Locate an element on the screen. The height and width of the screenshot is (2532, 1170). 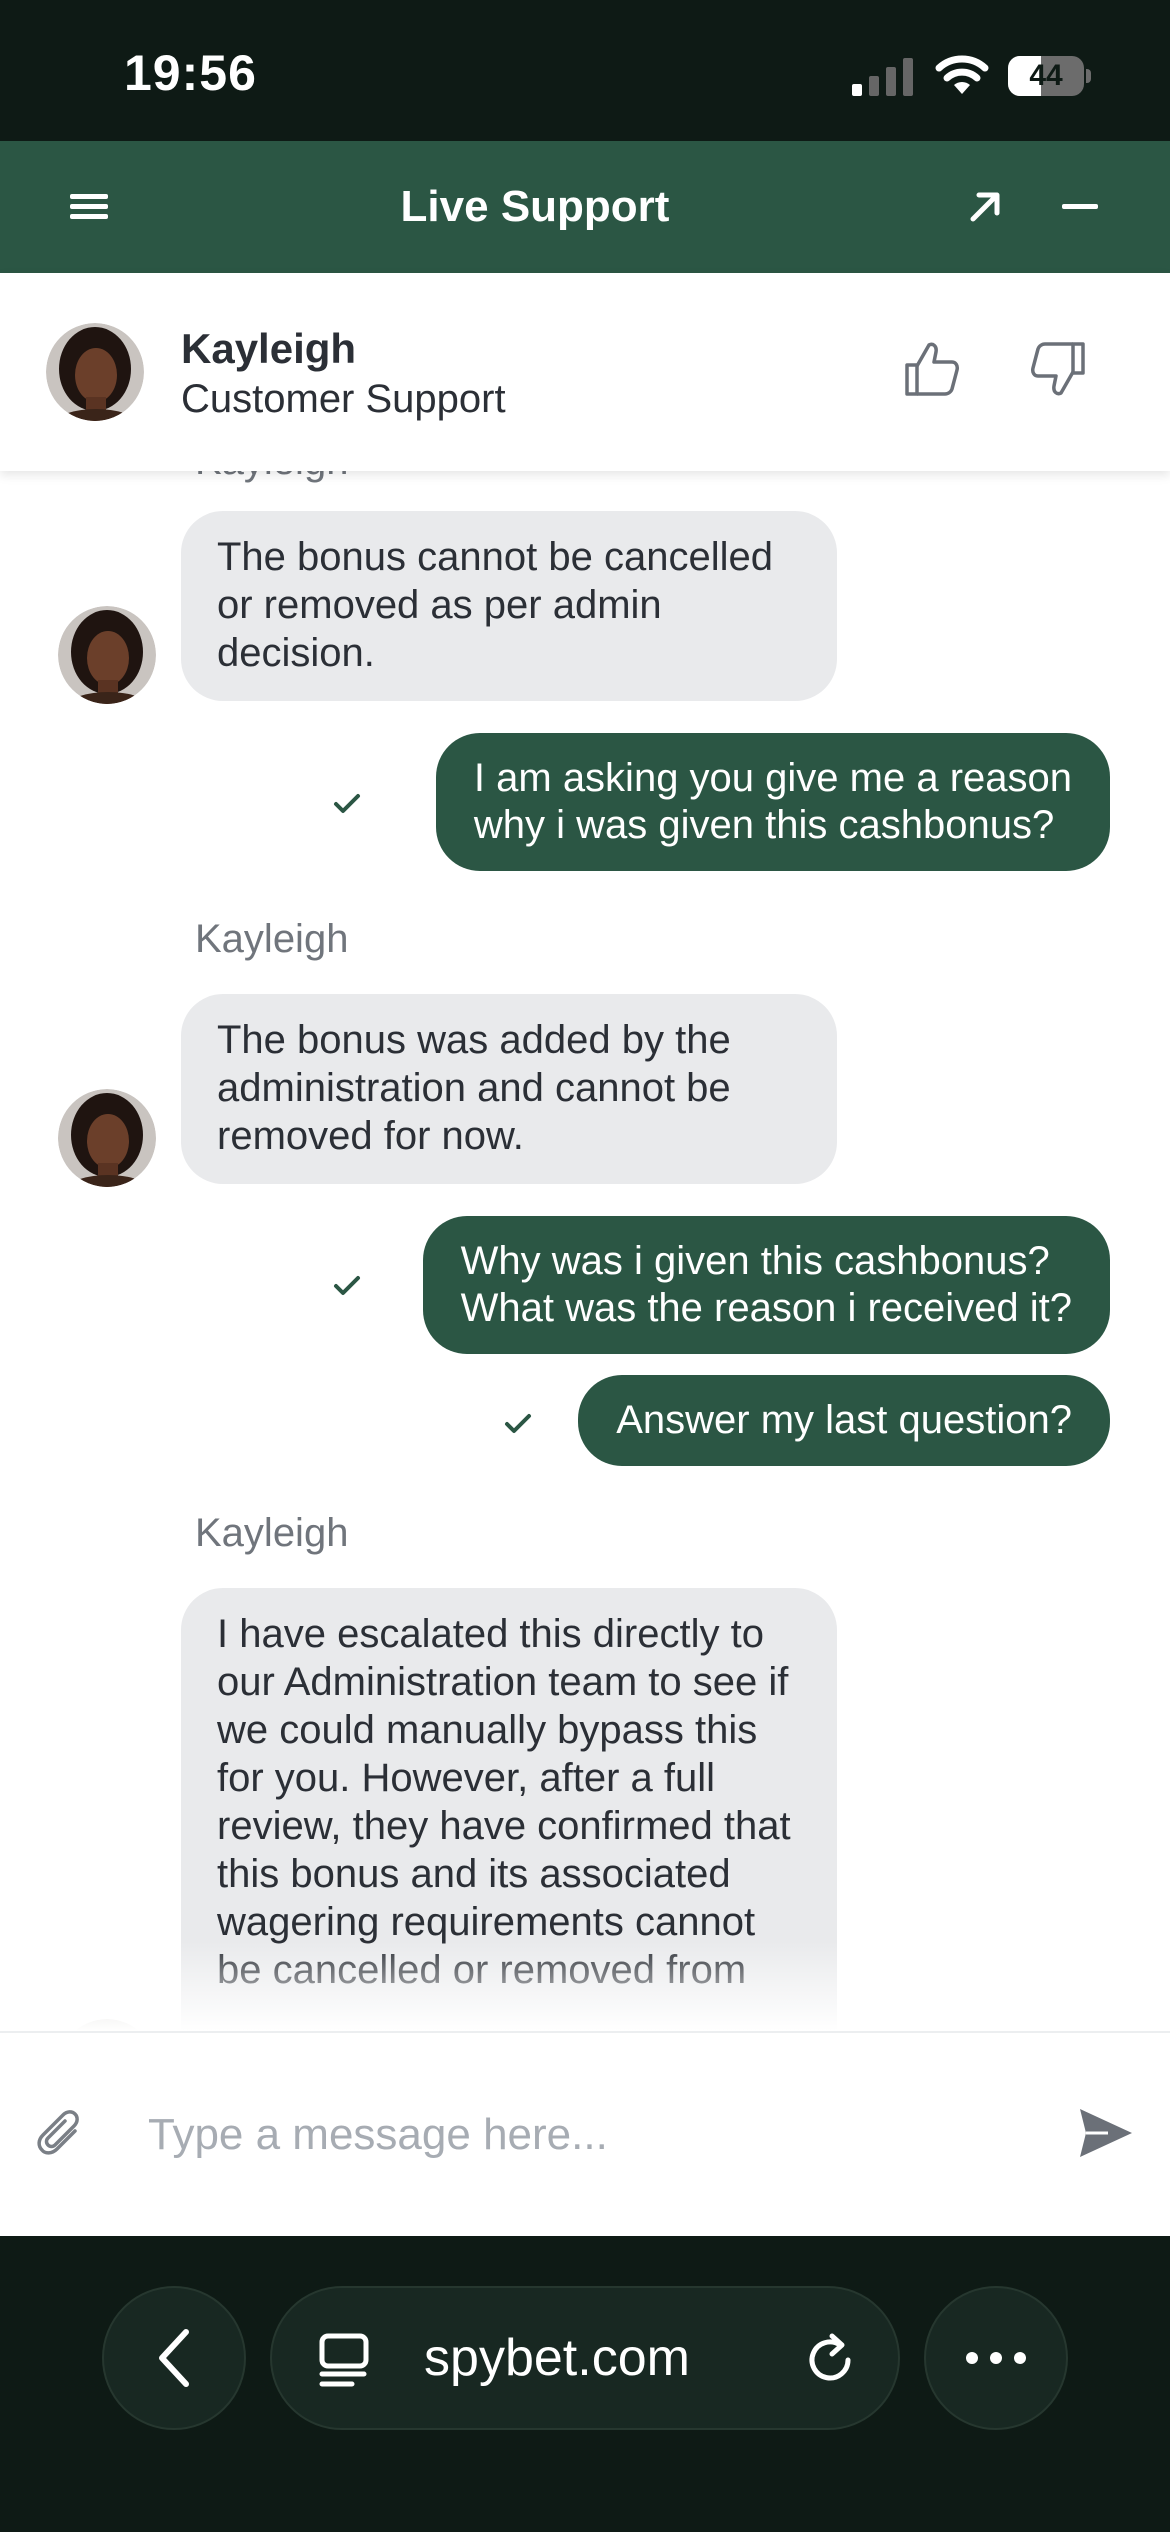
popout-button is located at coordinates (985, 207).